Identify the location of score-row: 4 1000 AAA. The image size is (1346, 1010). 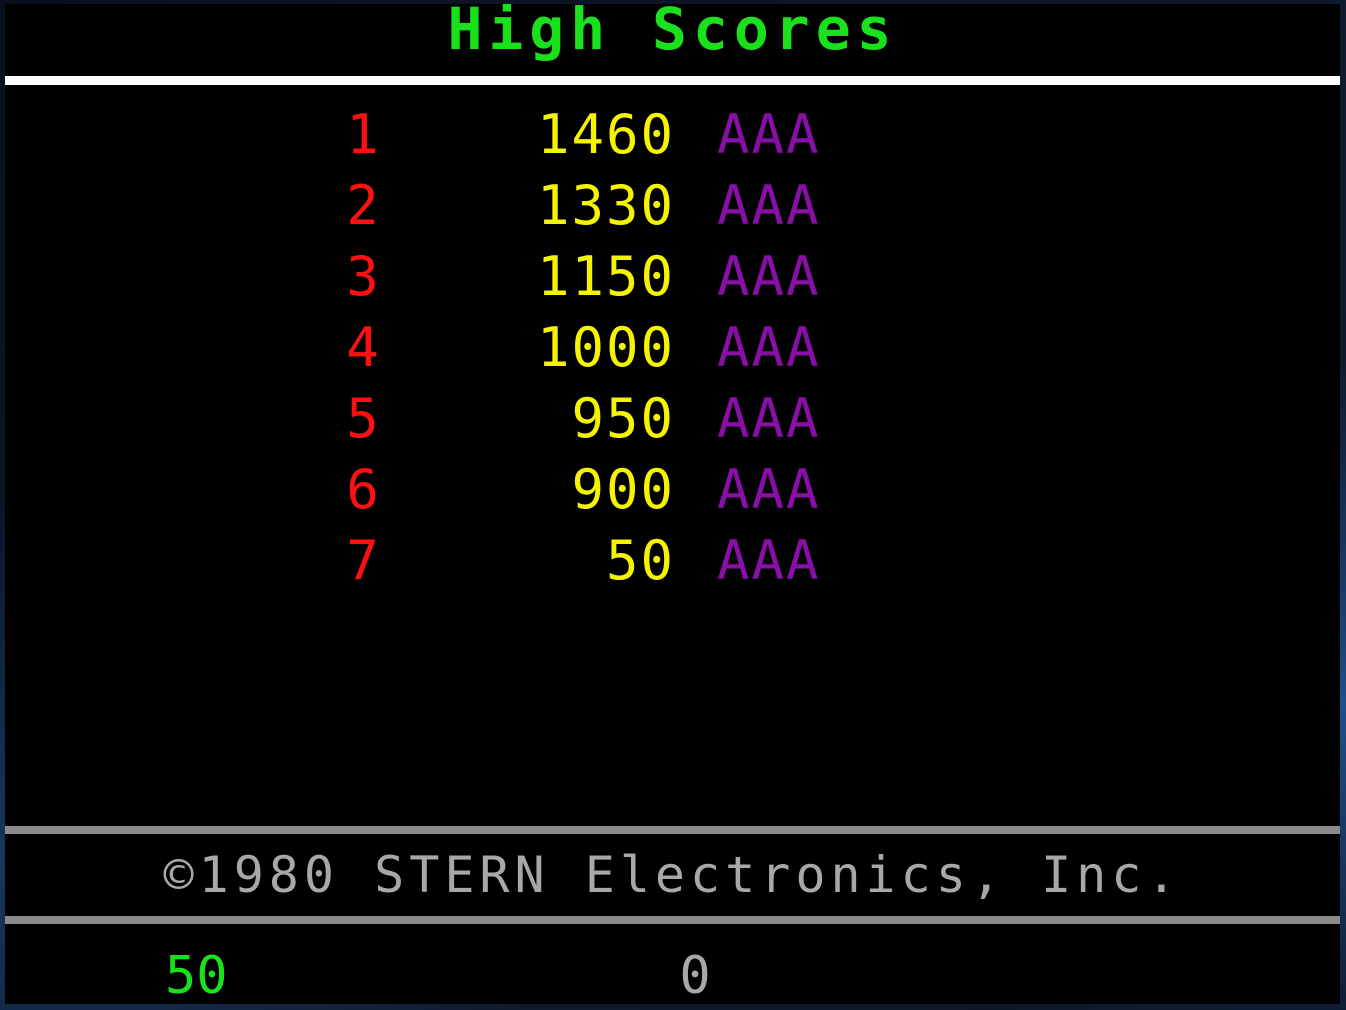
(672, 348).